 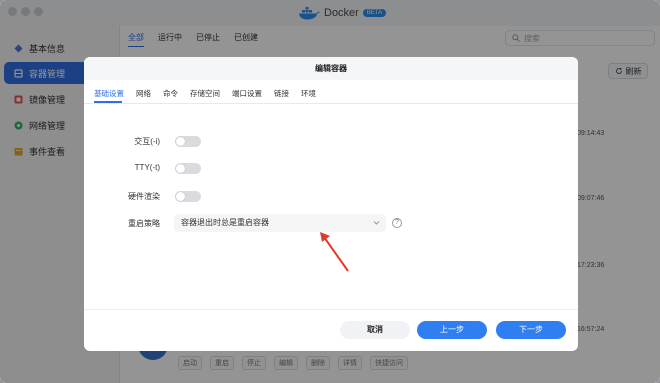 I want to click on tty-label: TTY(-t), so click(x=147, y=167).